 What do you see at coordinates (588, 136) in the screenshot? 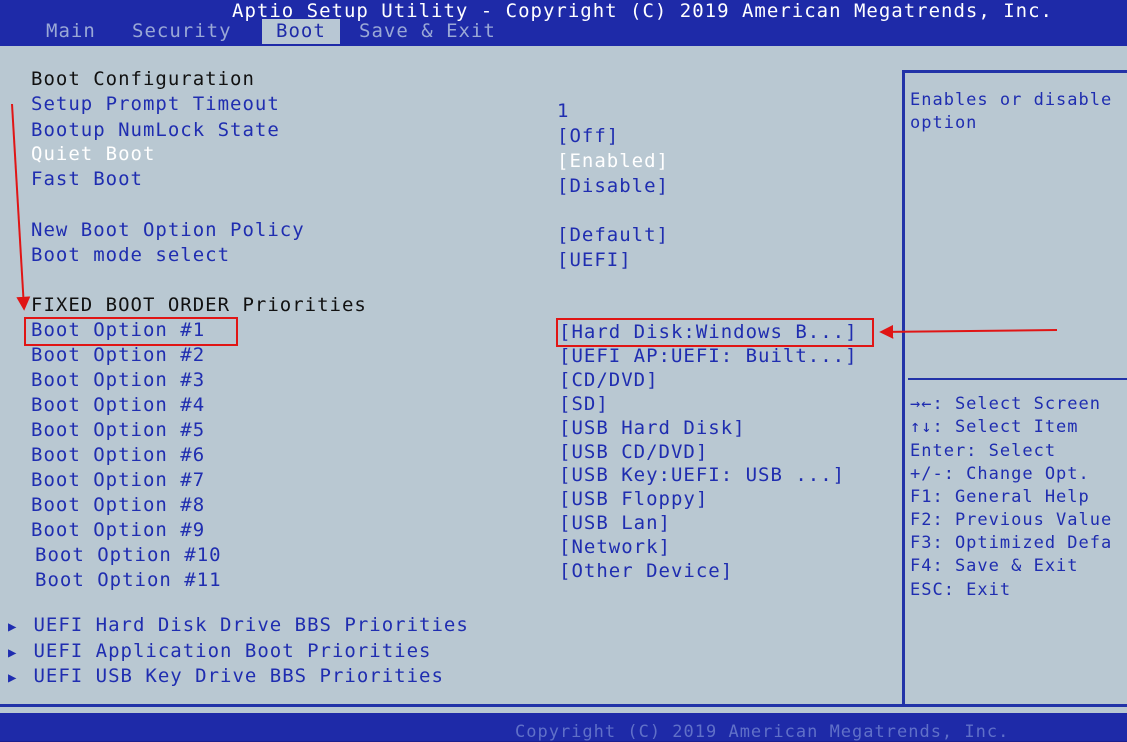
I see `setting-bootup-numlock-value: [Off]` at bounding box center [588, 136].